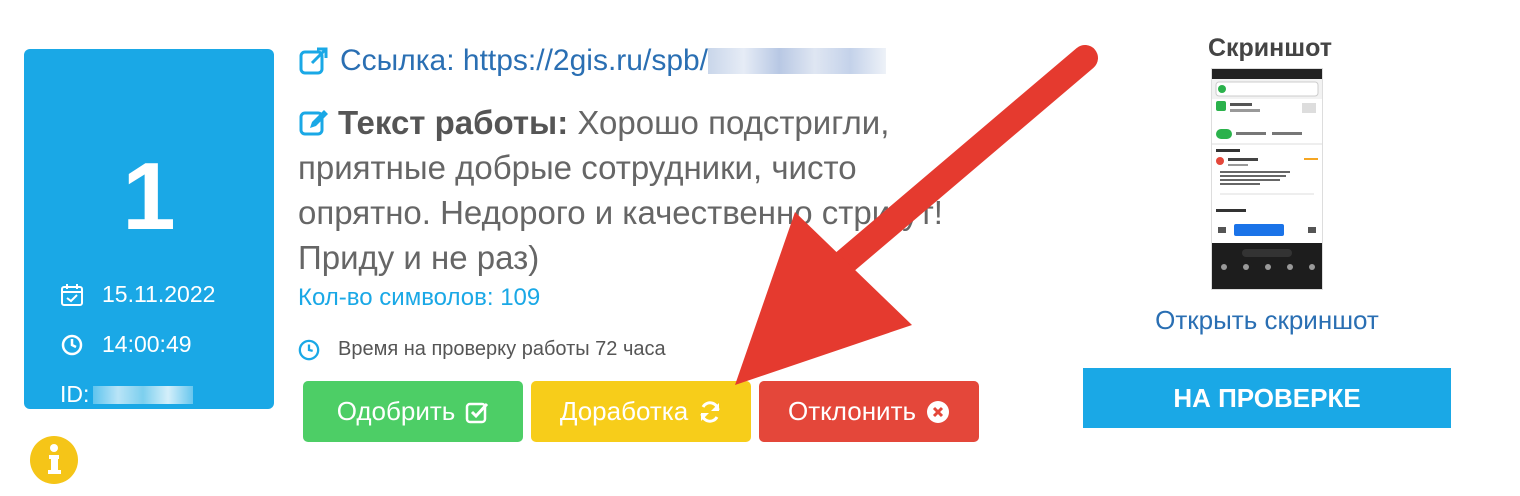 The image size is (1520, 496). I want to click on reject-button: Отклонить, so click(869, 411).